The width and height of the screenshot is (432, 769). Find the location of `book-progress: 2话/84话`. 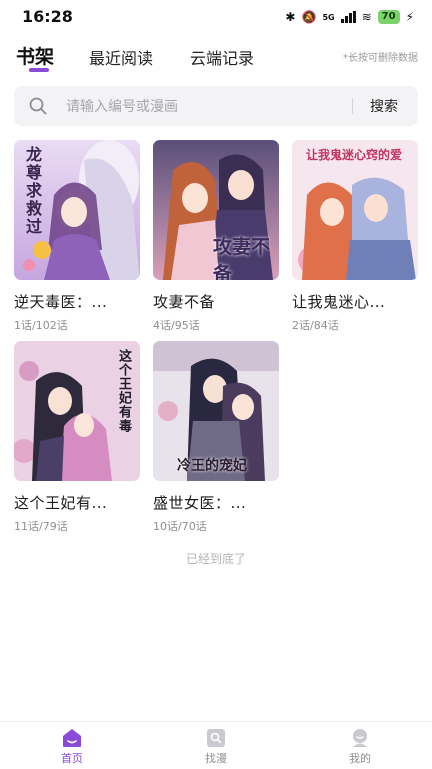

book-progress: 2话/84话 is located at coordinates (315, 325).